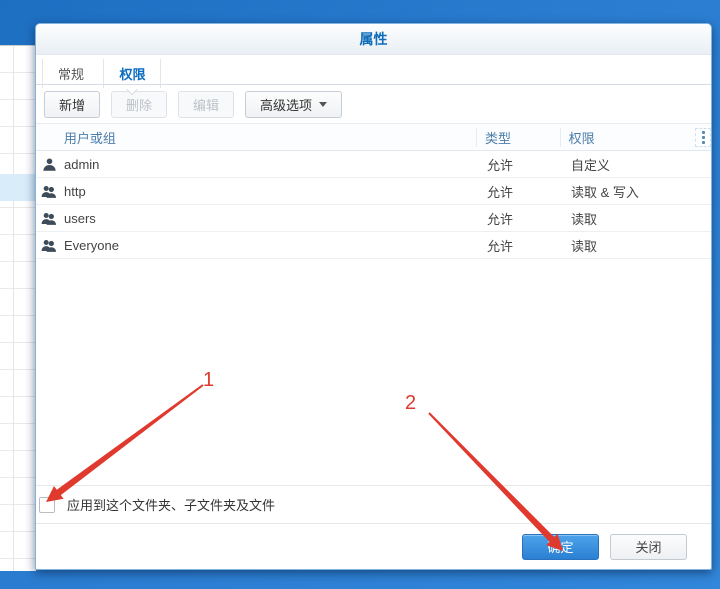 The width and height of the screenshot is (720, 589). Describe the element at coordinates (373, 218) in the screenshot. I see `table-row: users 允许 读取` at that location.